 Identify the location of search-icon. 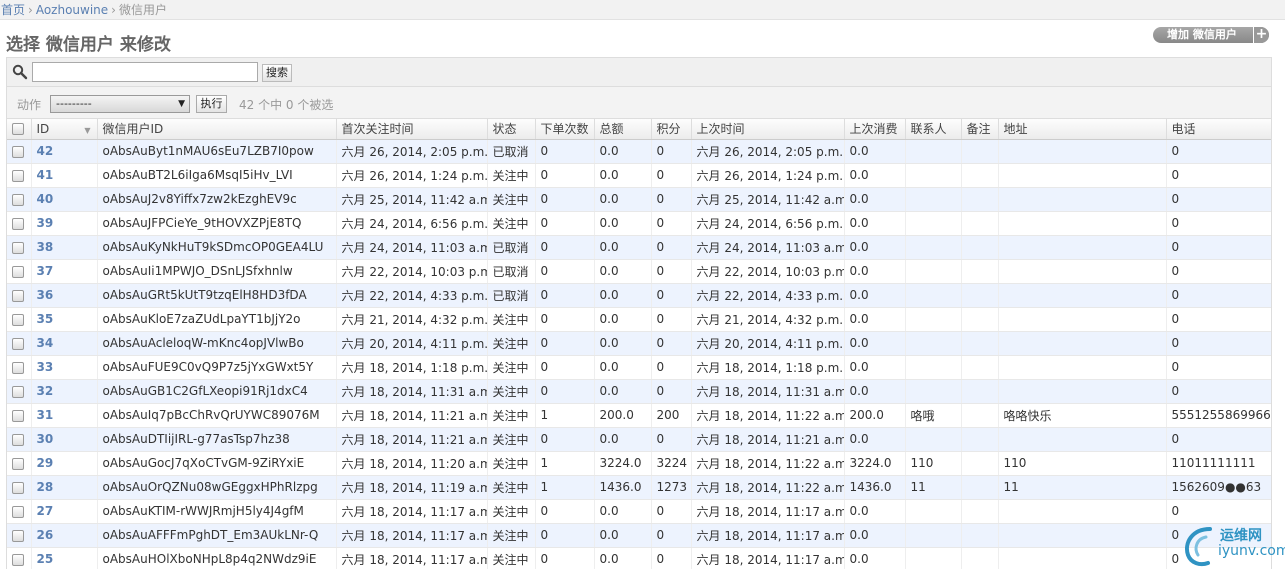
(20, 72).